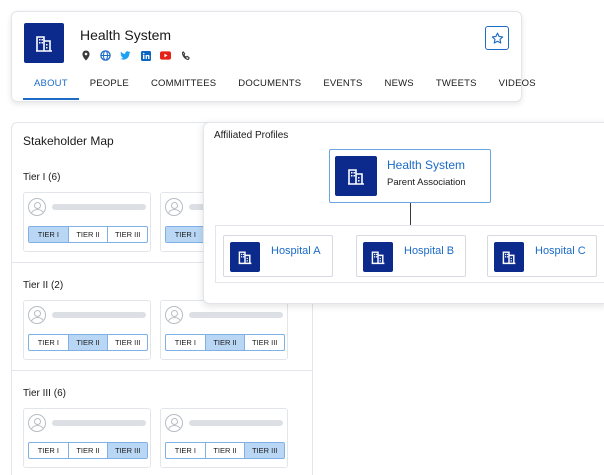  I want to click on child-profile: Hospital C, so click(542, 256).